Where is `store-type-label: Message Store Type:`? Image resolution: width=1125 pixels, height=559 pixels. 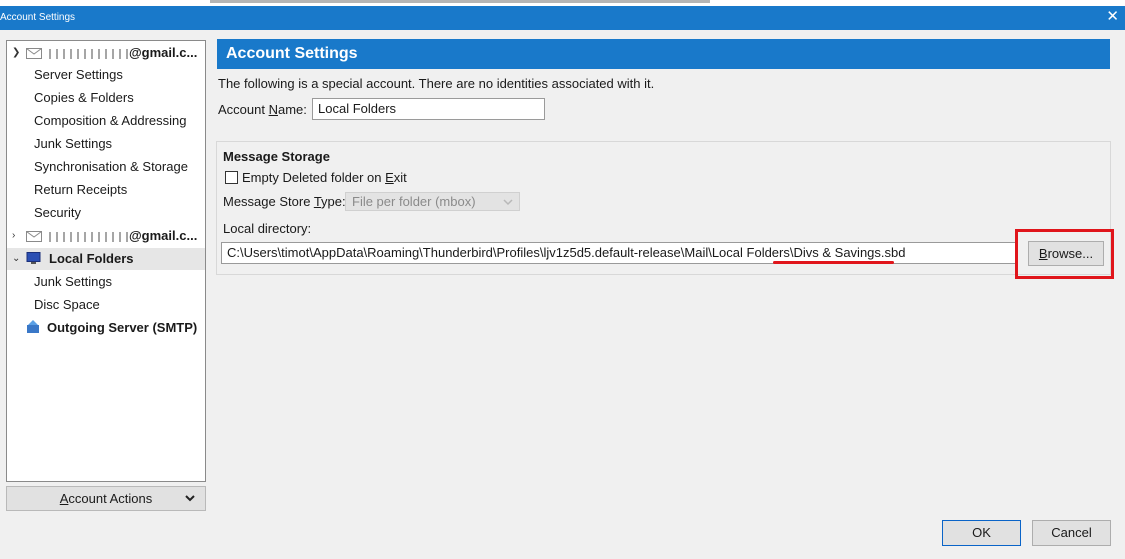 store-type-label: Message Store Type: is located at coordinates (284, 201).